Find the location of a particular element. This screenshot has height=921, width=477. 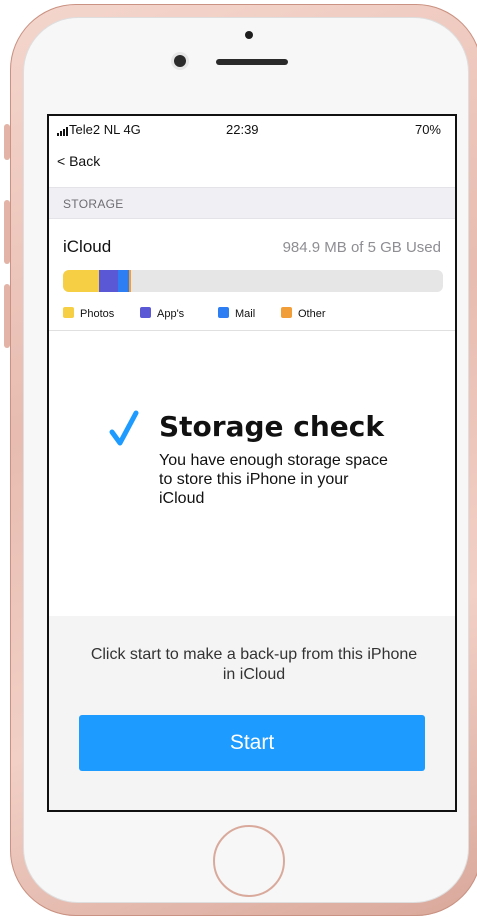

icloud-title: iCloud is located at coordinates (87, 246).